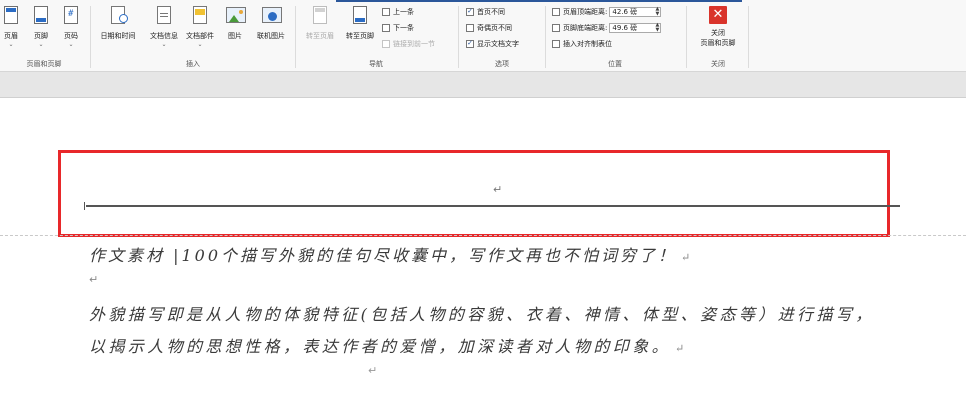 The width and height of the screenshot is (966, 409). I want to click on next-icon, so click(386, 27).